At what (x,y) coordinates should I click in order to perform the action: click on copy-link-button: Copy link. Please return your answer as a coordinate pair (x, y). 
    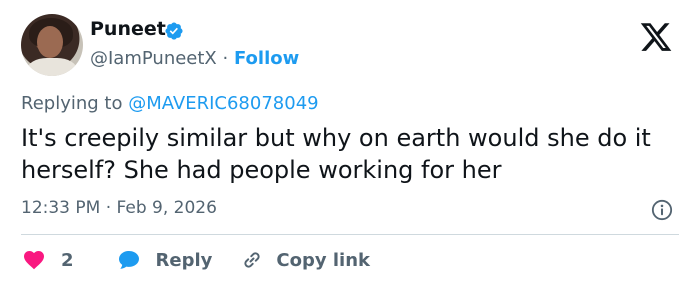
    Looking at the image, I should click on (305, 260).